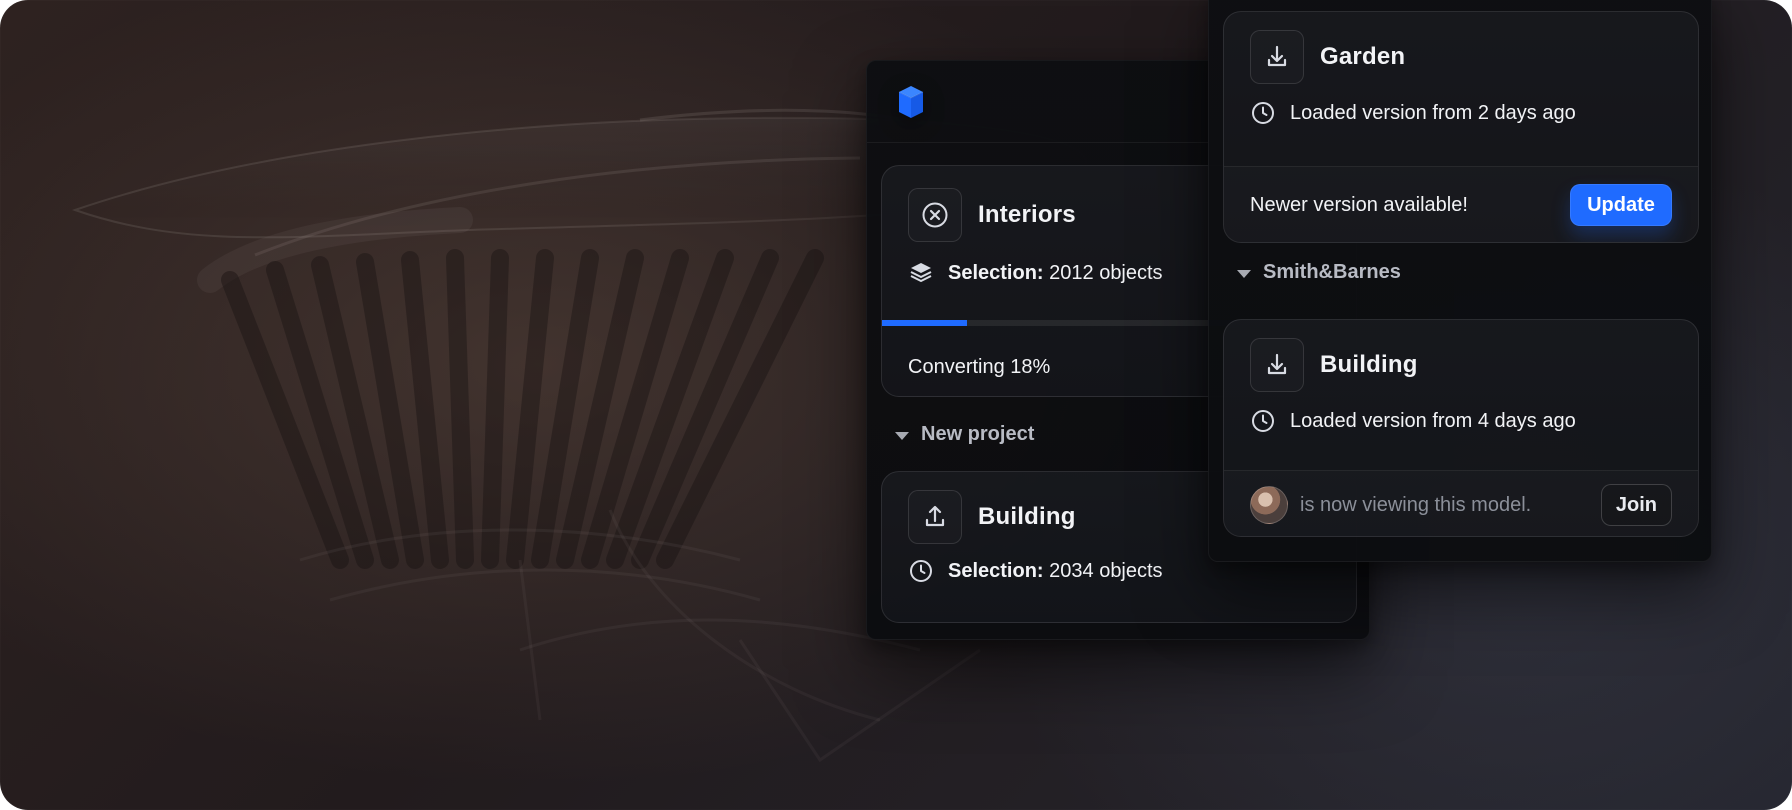  Describe the element at coordinates (1621, 205) in the screenshot. I see `update-button: Update` at that location.